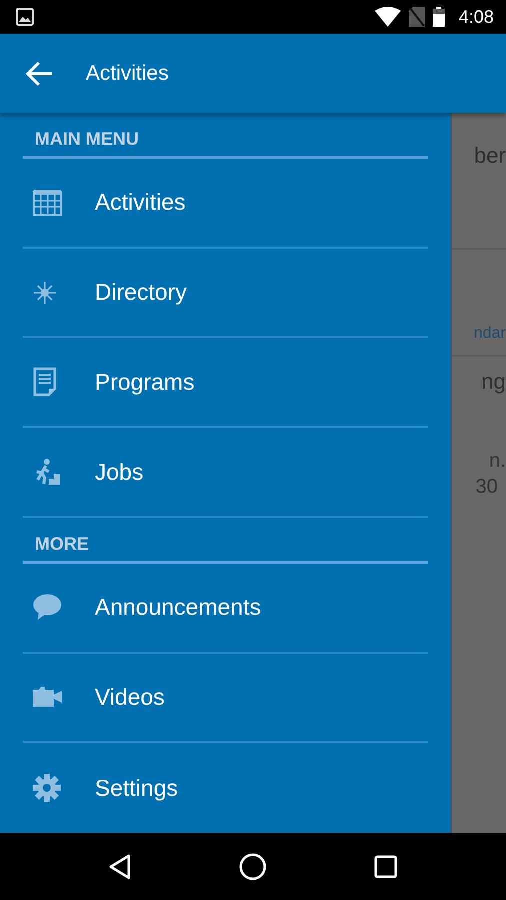 The height and width of the screenshot is (900, 506). What do you see at coordinates (438, 17) in the screenshot?
I see `battery-icon` at bounding box center [438, 17].